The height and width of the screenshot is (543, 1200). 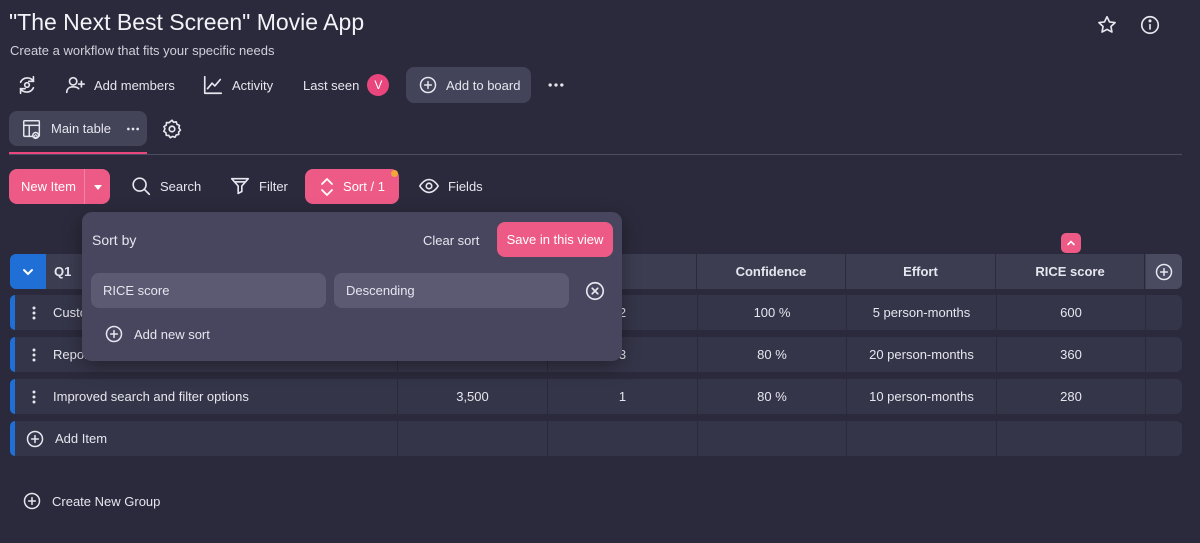 I want to click on add-members-button: Add members, so click(x=119, y=85).